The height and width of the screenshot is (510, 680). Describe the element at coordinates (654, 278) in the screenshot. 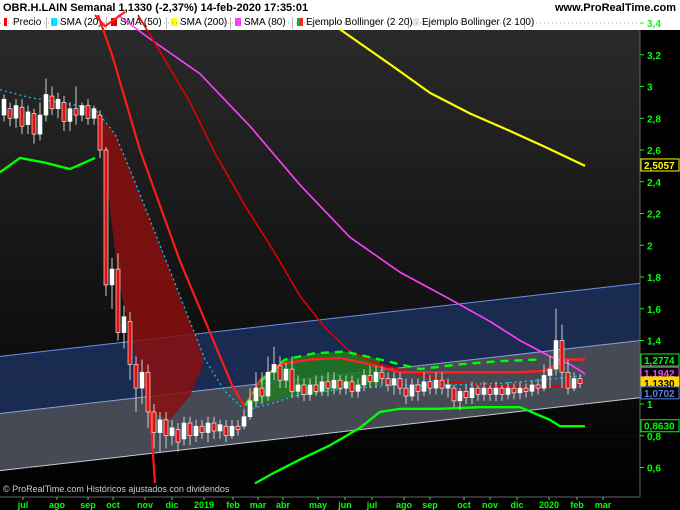

I see `y-tick-label: 1,8` at that location.